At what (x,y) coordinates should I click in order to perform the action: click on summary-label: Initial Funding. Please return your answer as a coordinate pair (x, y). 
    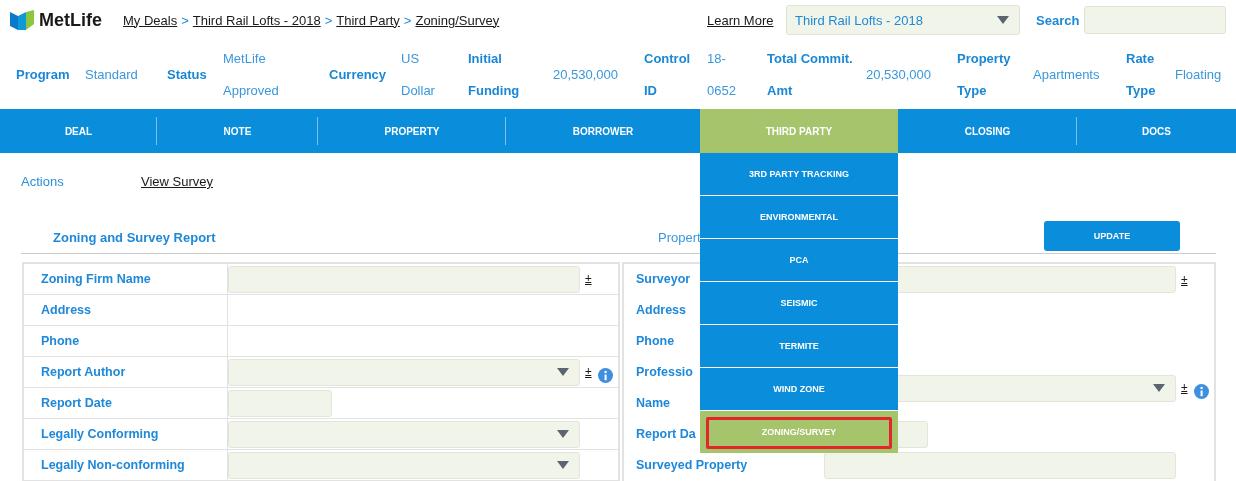
    Looking at the image, I should click on (494, 74).